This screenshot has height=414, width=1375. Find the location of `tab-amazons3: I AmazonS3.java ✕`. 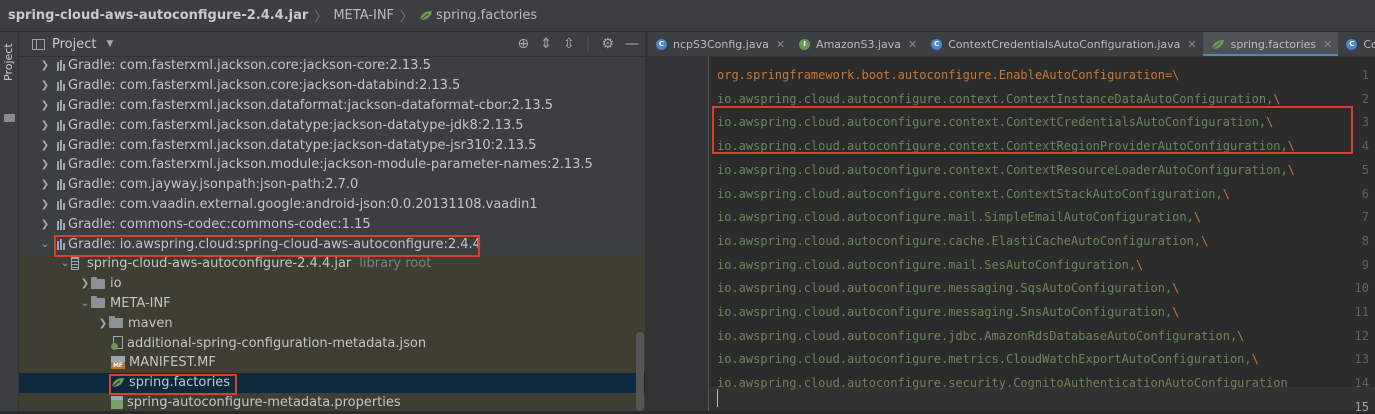

tab-amazons3: I AmazonS3.java ✕ is located at coordinates (857, 44).